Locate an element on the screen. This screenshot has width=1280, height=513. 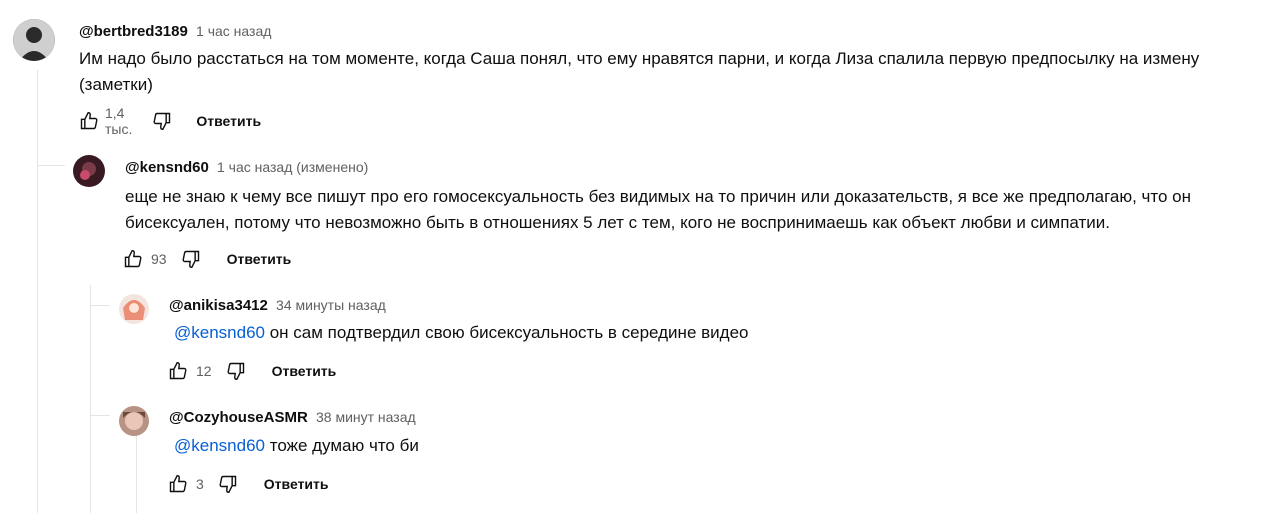
comment-actions: 1,4 тыс. Ответить is located at coordinates (170, 121).